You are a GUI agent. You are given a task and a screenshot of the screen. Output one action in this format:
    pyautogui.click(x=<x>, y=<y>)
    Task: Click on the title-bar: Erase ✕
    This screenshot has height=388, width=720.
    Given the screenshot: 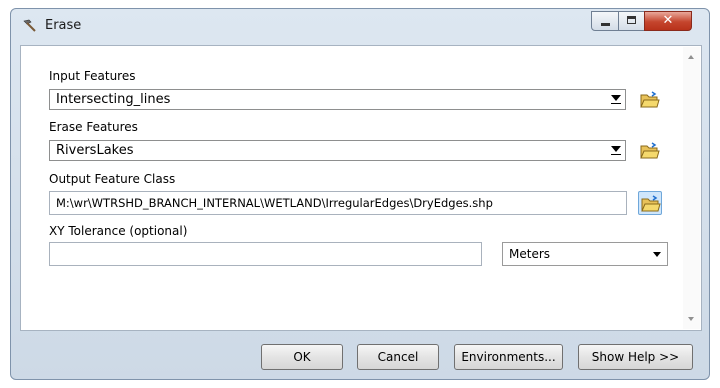 What is the action you would take?
    pyautogui.click(x=360, y=26)
    